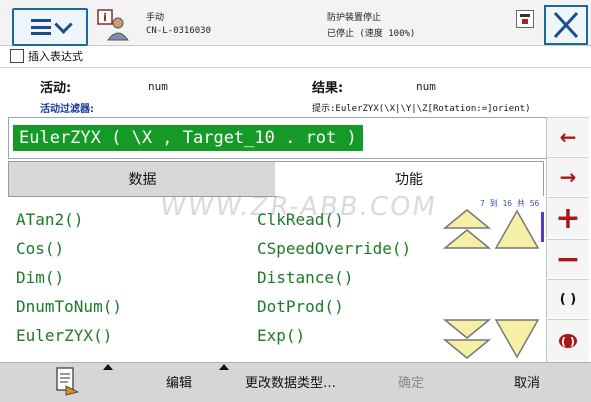 This screenshot has width=591, height=402. What do you see at coordinates (63, 24) in the screenshot?
I see `chevron-down-icon` at bounding box center [63, 24].